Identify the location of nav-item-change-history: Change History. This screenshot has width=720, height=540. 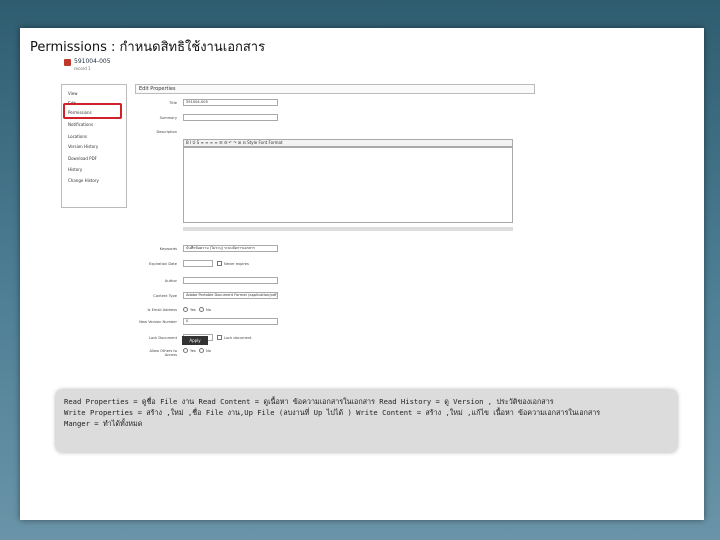
(83, 180).